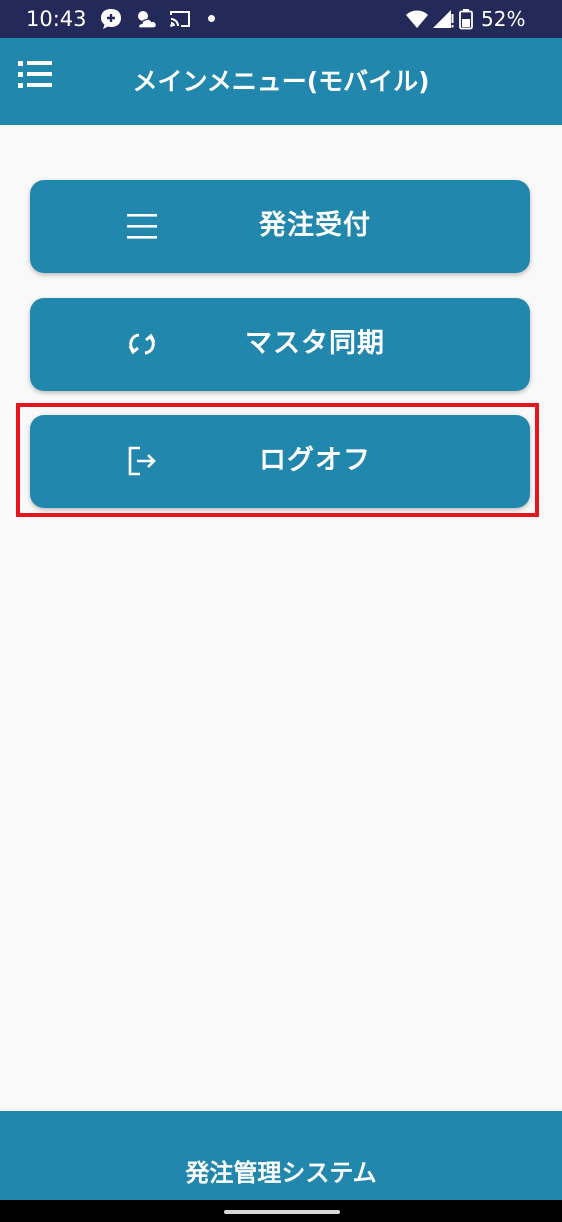 The image size is (562, 1222). What do you see at coordinates (56, 19) in the screenshot?
I see `status-time: 10:43` at bounding box center [56, 19].